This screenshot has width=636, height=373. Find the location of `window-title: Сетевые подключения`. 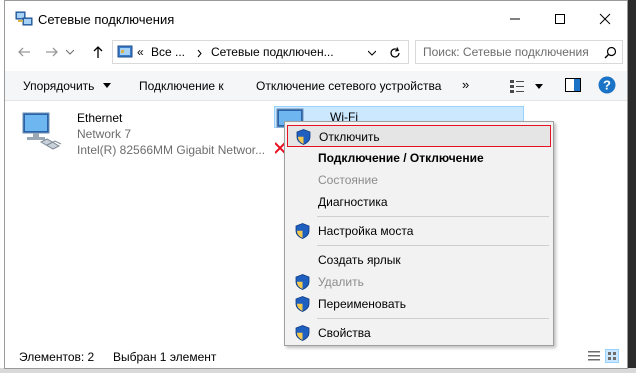

window-title: Сетевые подключения is located at coordinates (106, 19).